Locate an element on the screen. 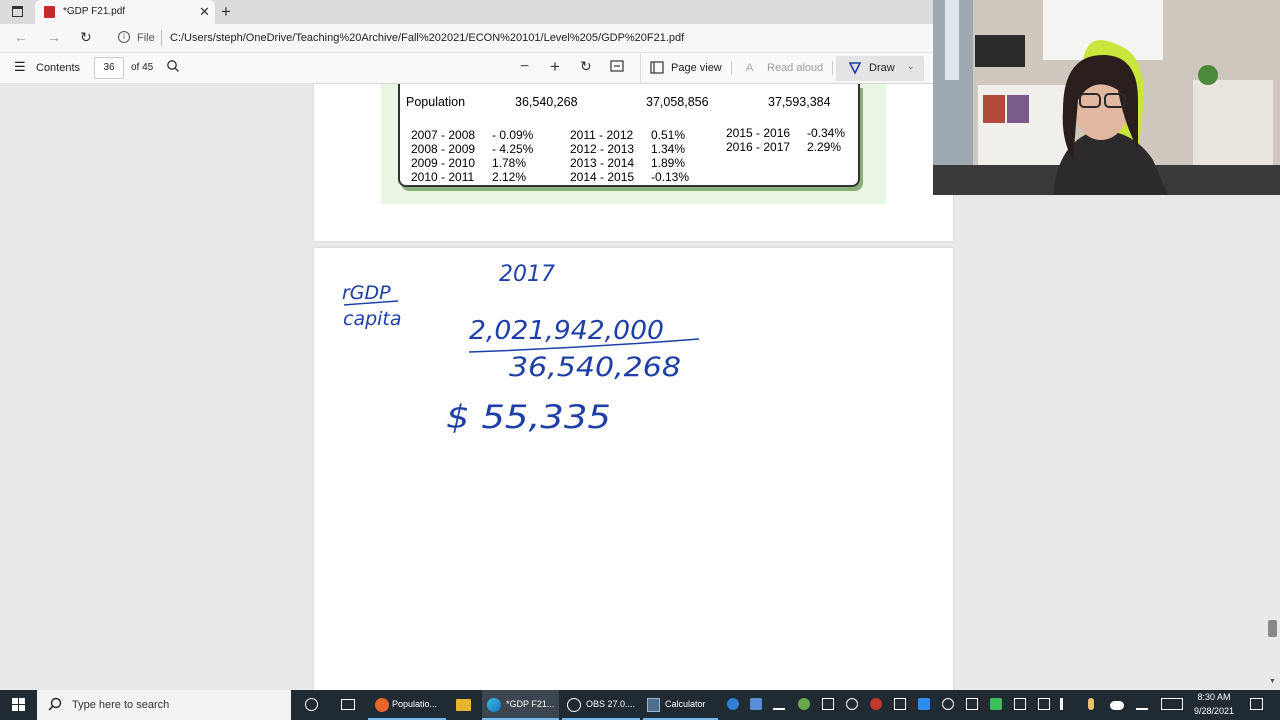 The width and height of the screenshot is (1280, 720). growth-rate: 0.51% is located at coordinates (668, 135).